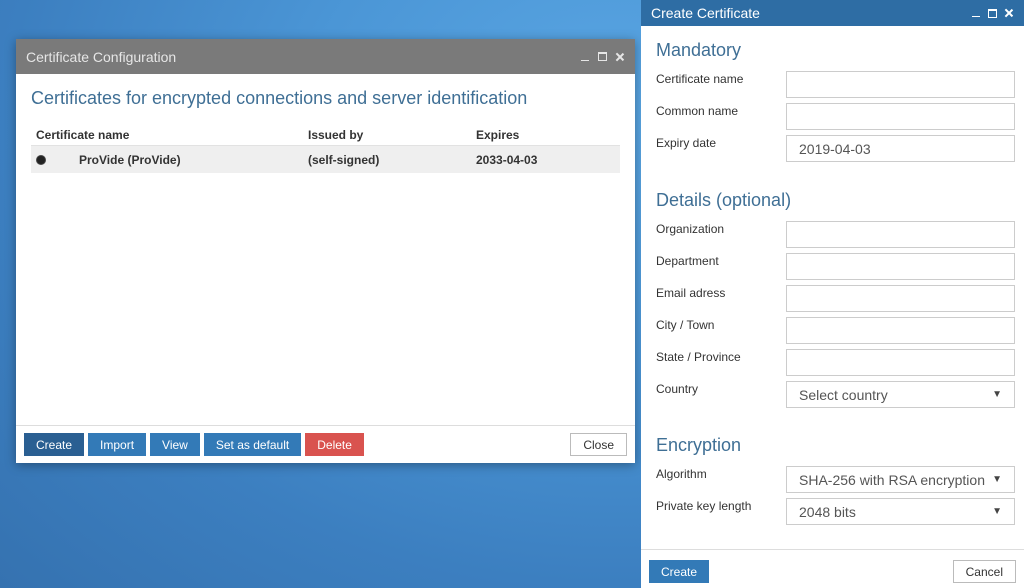 The image size is (1024, 588). What do you see at coordinates (325, 56) in the screenshot?
I see `cert-dialog-titlebar: Certificate Configuration` at bounding box center [325, 56].